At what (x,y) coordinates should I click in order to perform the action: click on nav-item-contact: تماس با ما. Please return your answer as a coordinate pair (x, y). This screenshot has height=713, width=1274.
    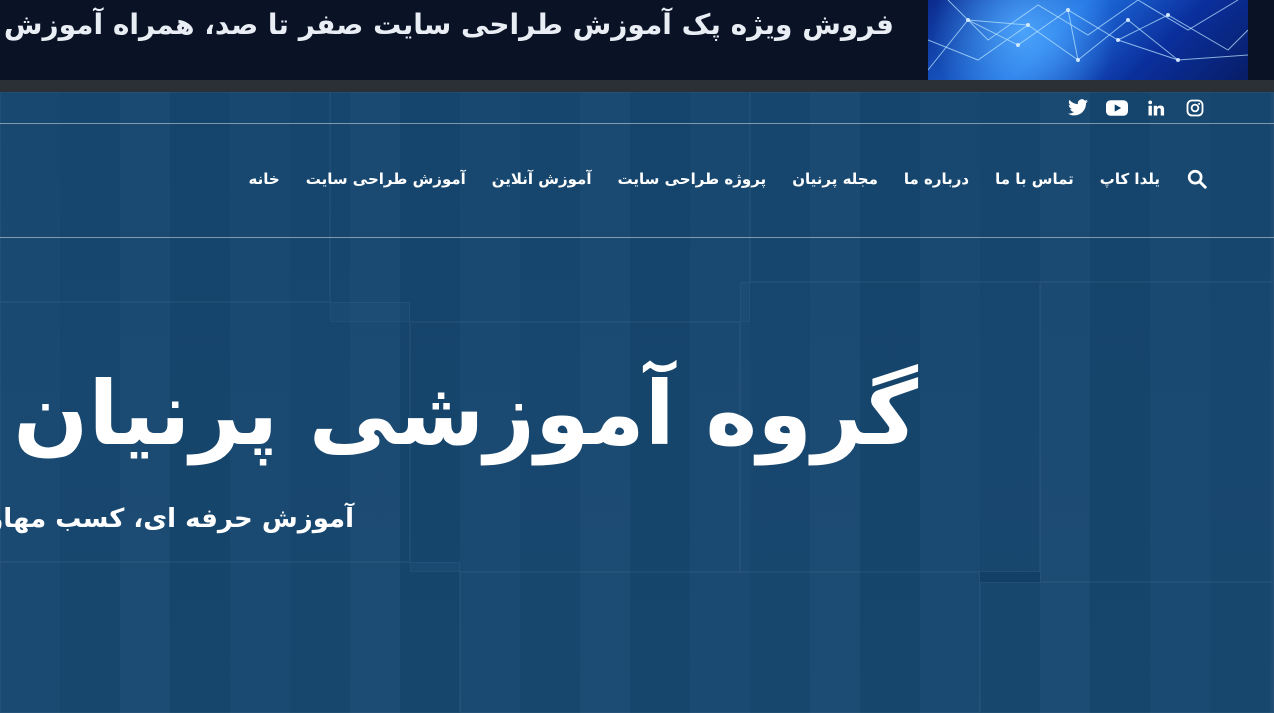
    Looking at the image, I should click on (1034, 179).